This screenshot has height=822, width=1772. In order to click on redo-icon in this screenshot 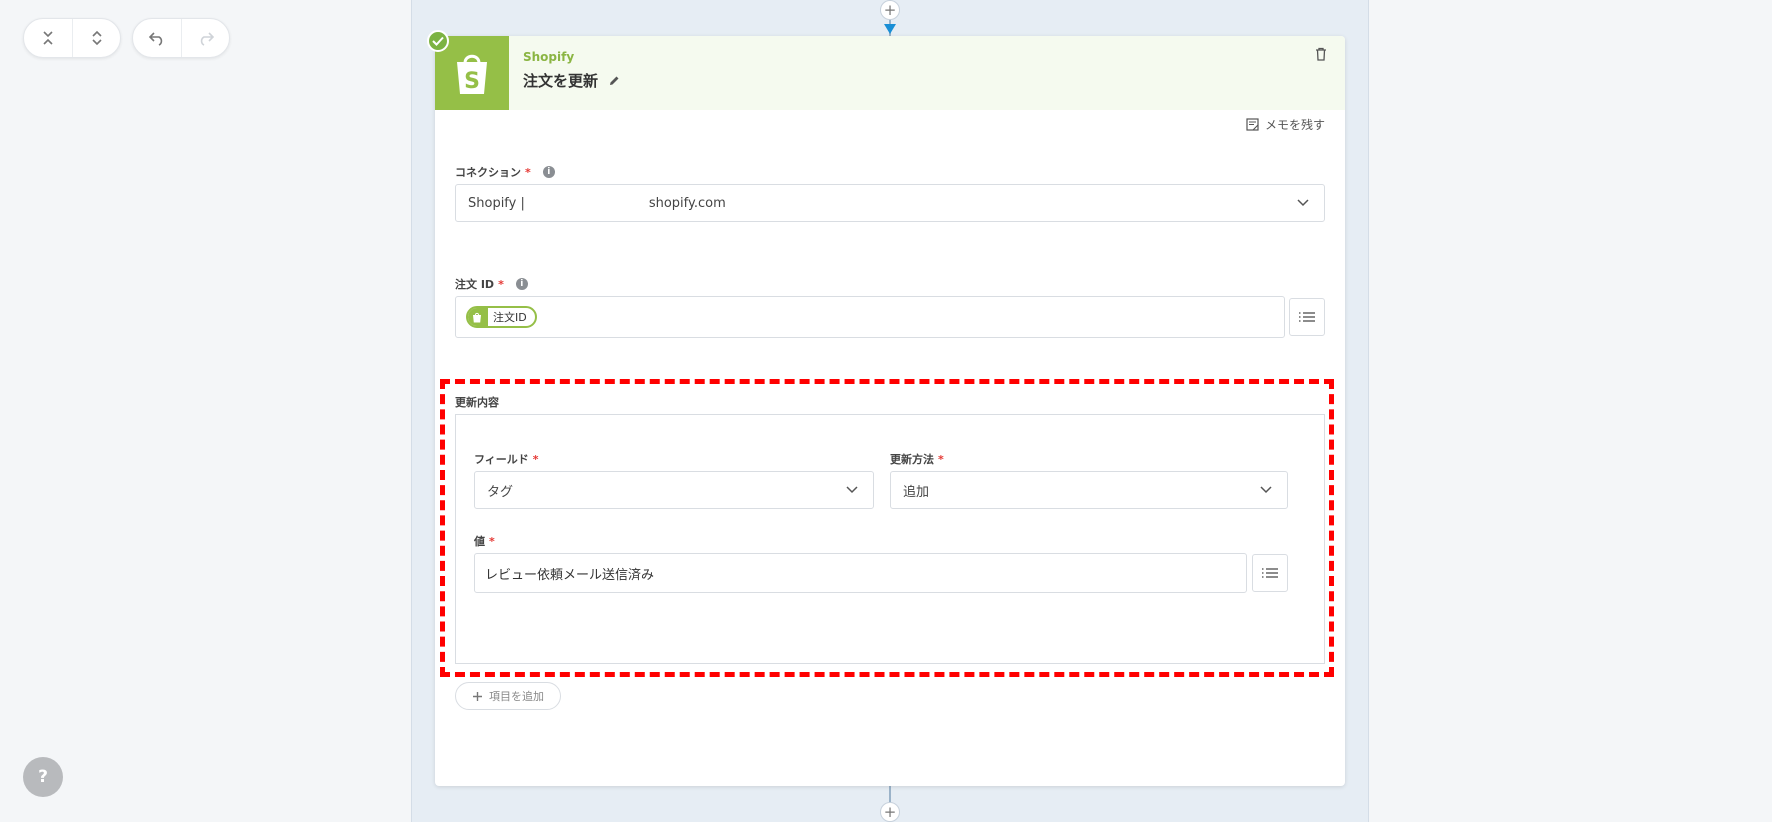, I will do `click(207, 39)`.